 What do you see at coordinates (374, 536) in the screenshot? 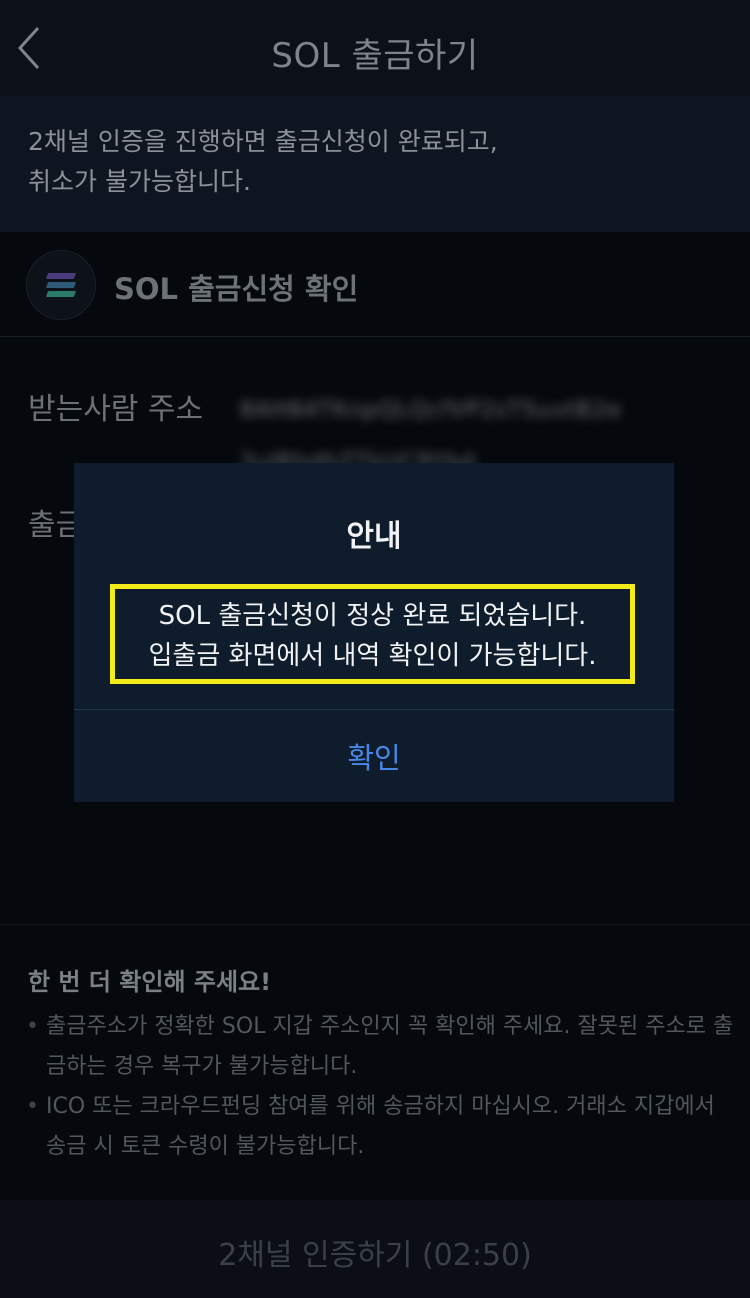
I see `dialog-title: 안내` at bounding box center [374, 536].